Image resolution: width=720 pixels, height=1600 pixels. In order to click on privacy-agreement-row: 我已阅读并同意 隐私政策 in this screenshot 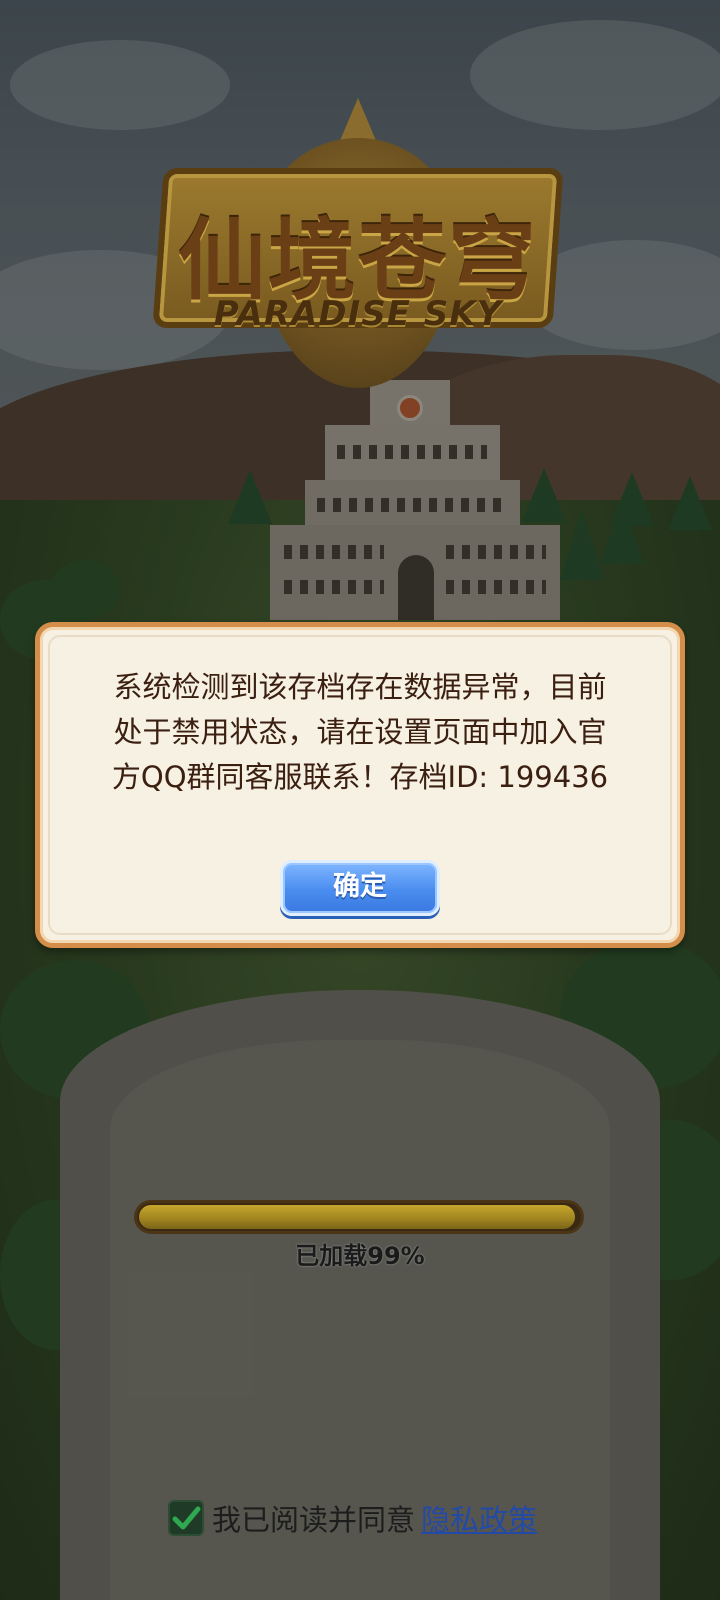, I will do `click(352, 1518)`.